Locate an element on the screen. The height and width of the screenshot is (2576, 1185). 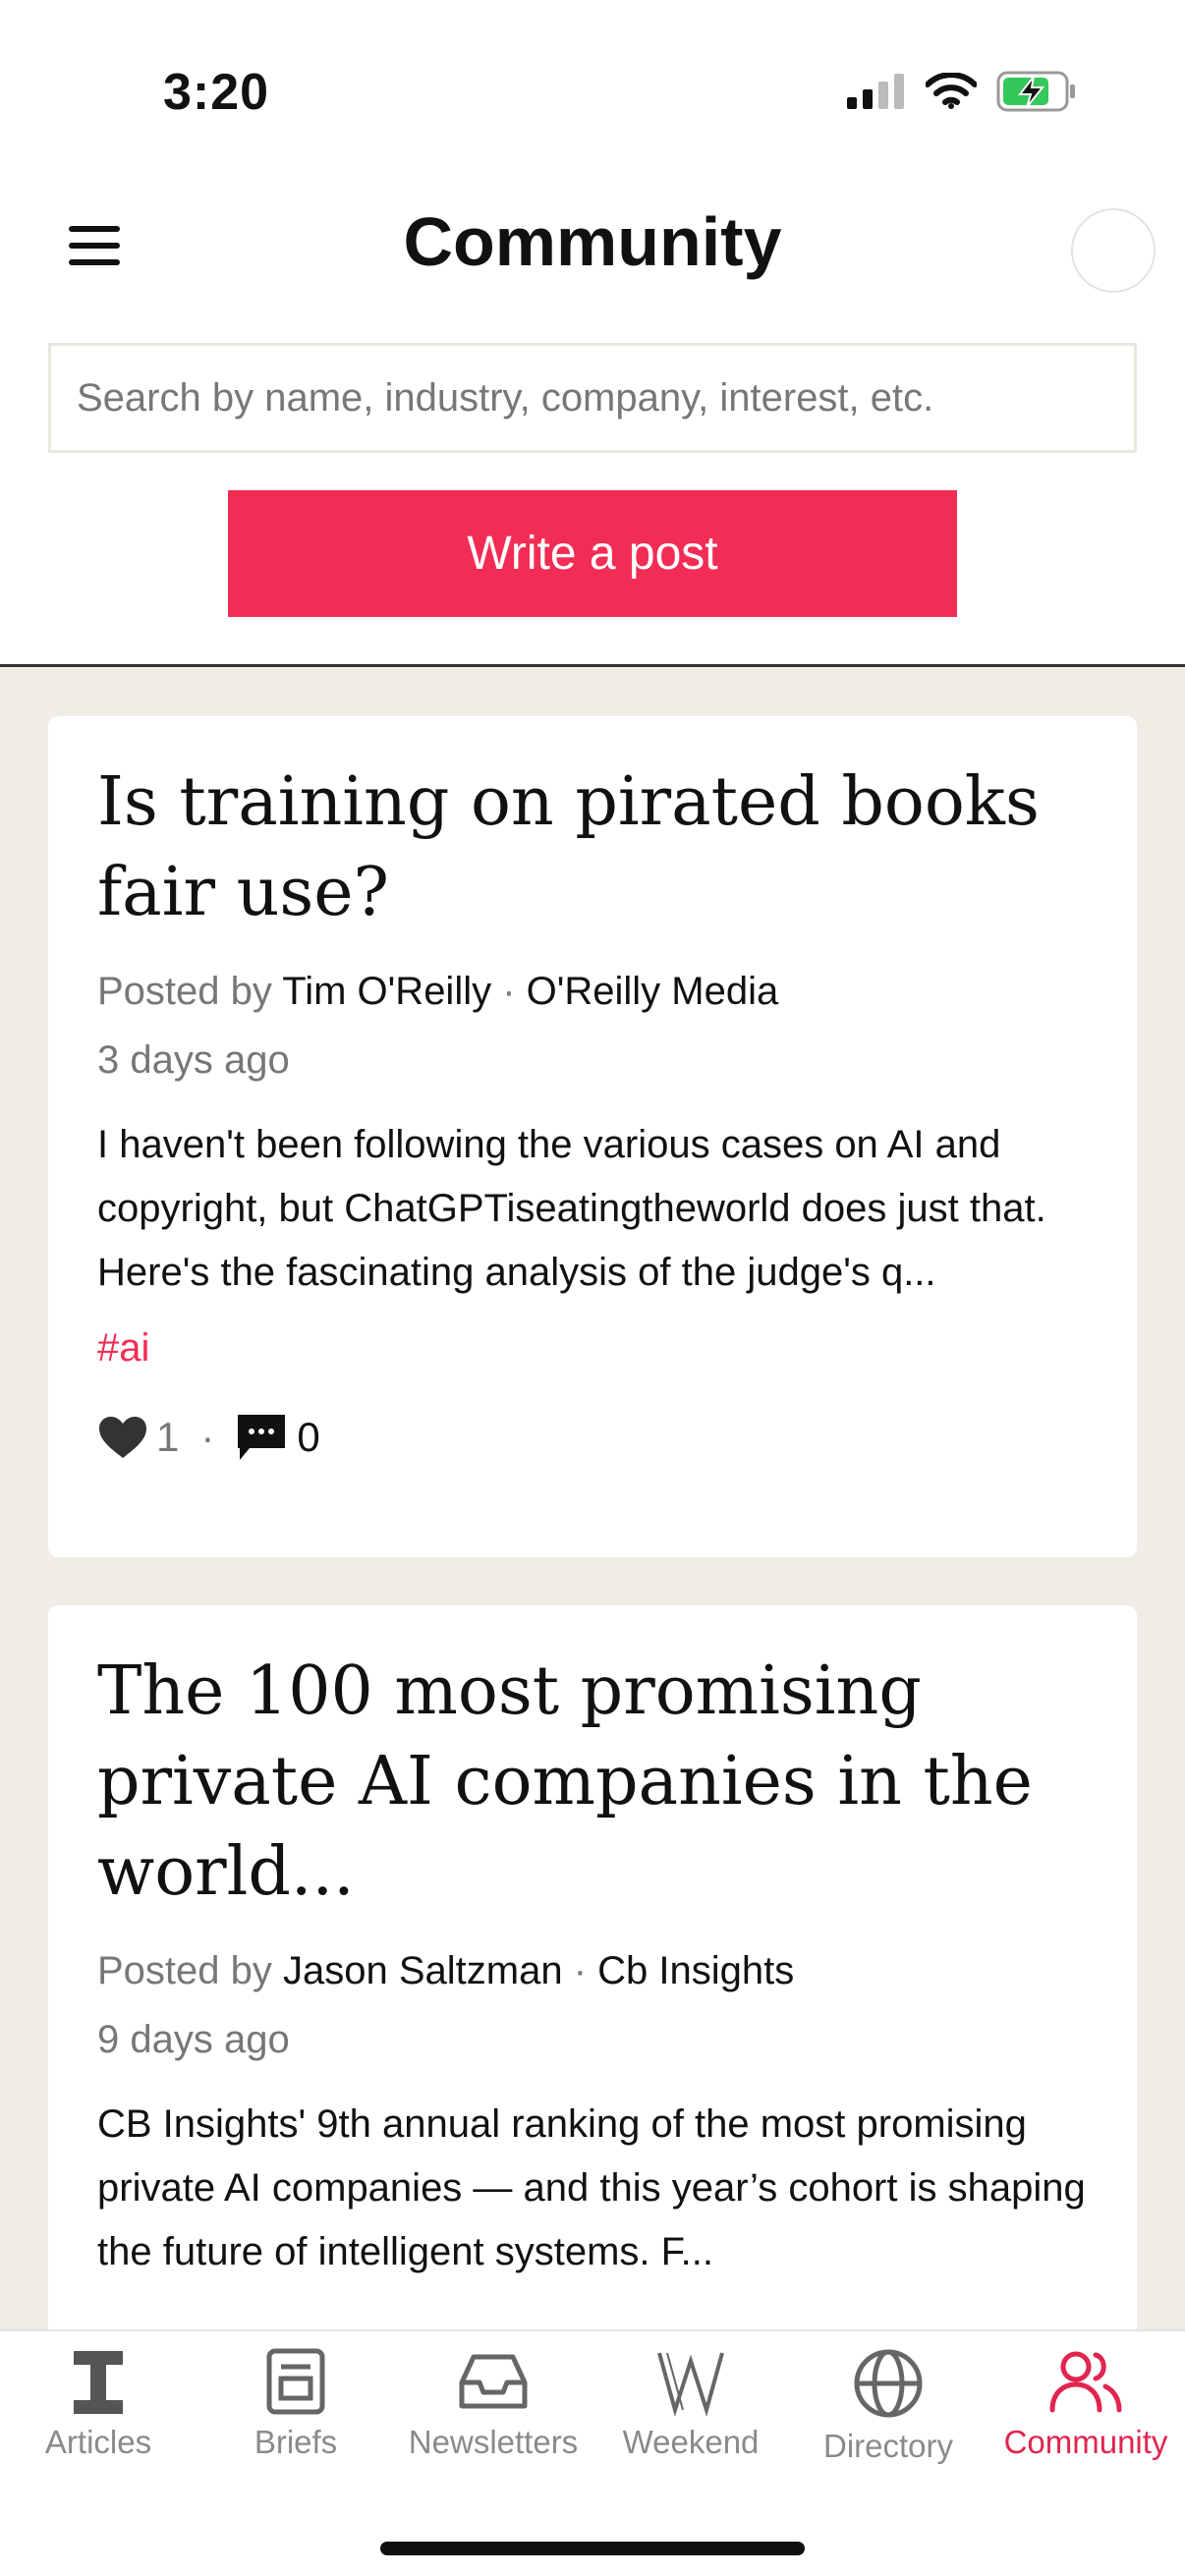
articles-icon is located at coordinates (99, 2382).